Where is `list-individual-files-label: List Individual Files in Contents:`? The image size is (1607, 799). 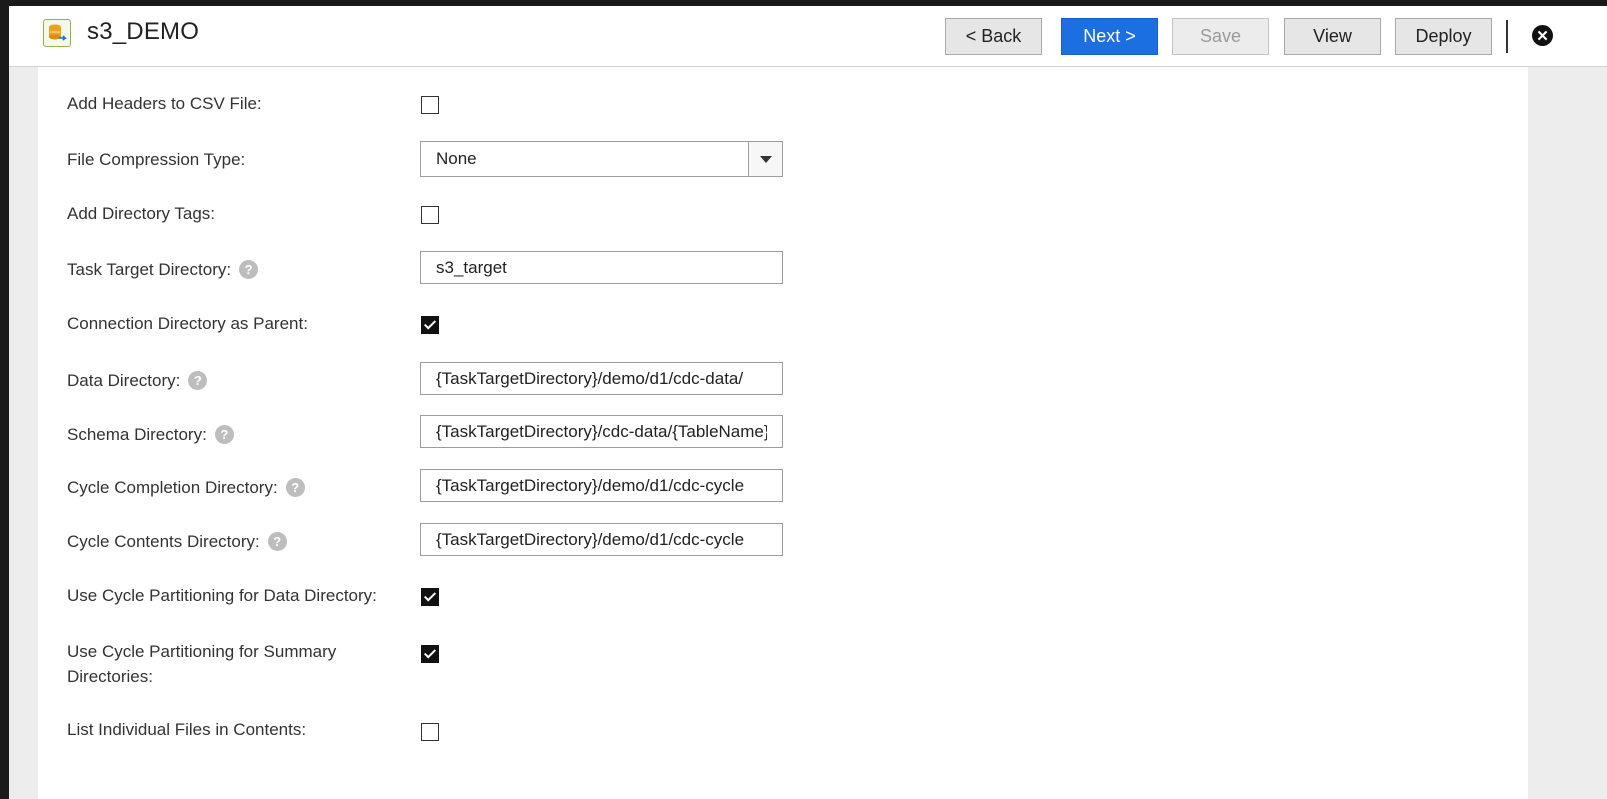
list-individual-files-label: List Individual Files in Contents: is located at coordinates (187, 729).